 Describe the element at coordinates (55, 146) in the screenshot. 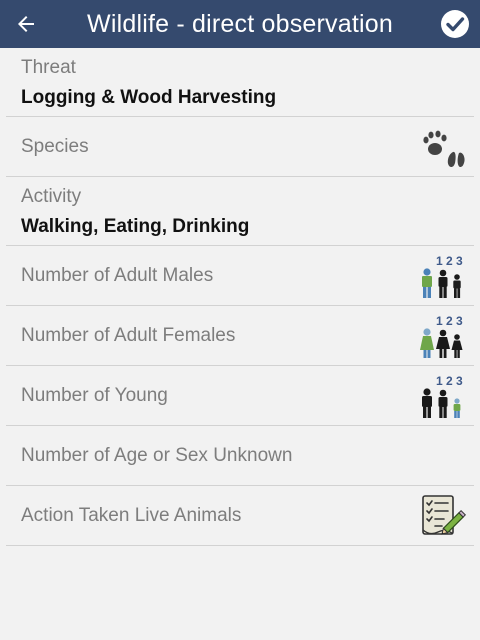

I see `field-label: Species` at that location.